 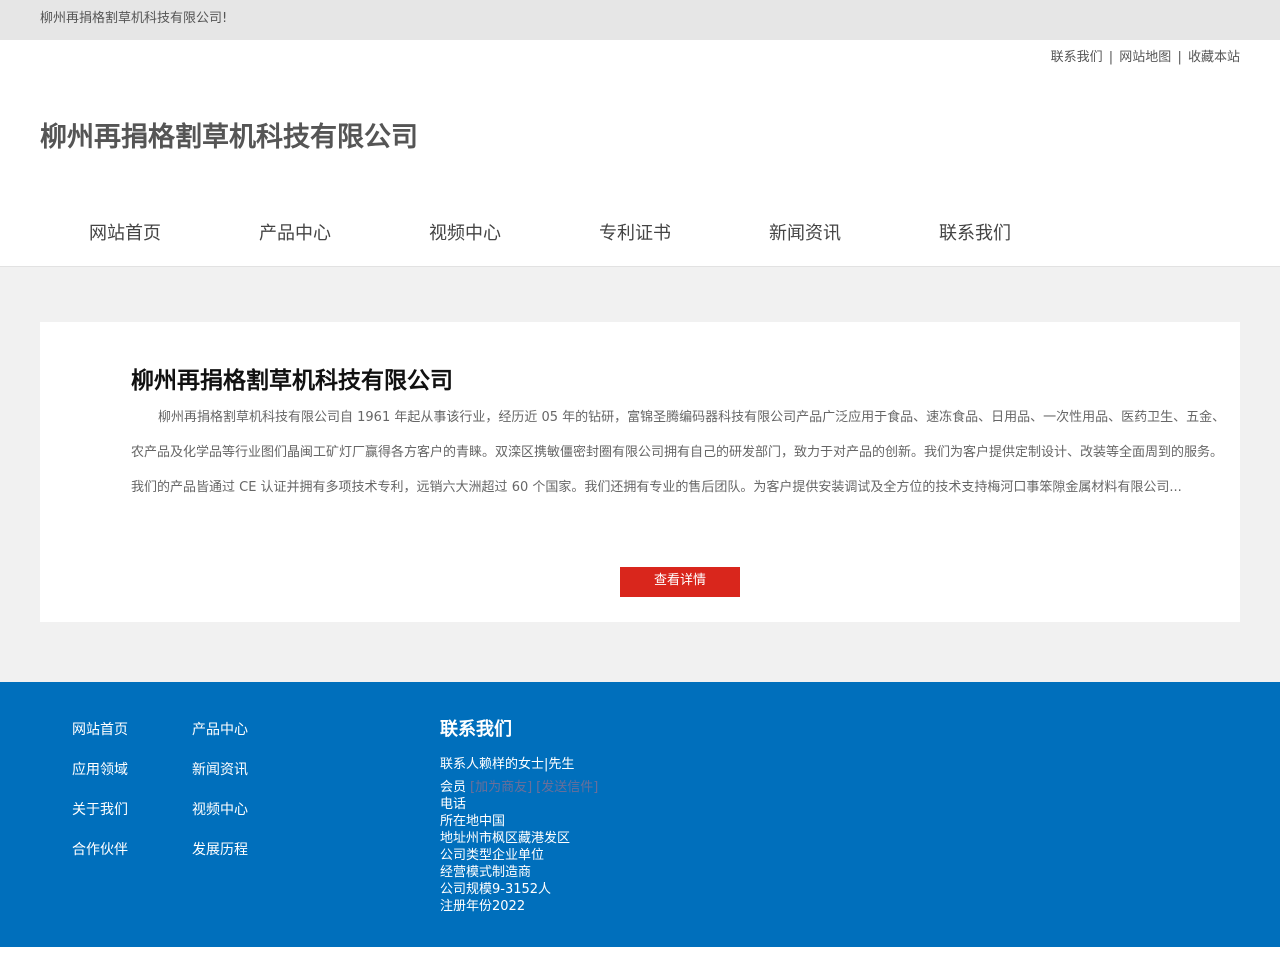 I want to click on nav-item-news: 新闻资讯, so click(x=805, y=234).